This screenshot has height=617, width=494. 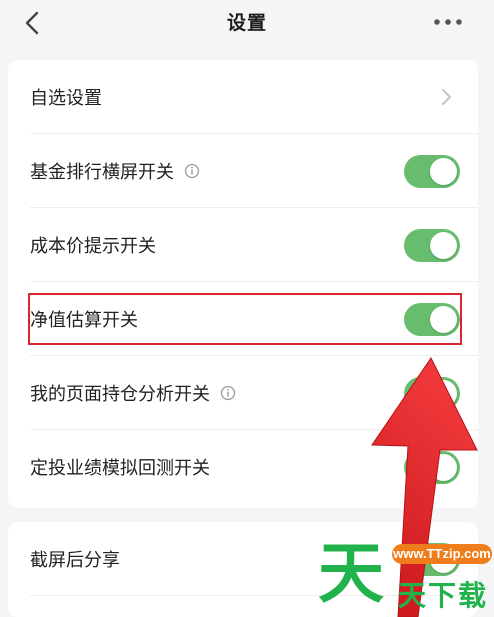 I want to click on setting-label: 成本价提示开关, so click(x=93, y=246).